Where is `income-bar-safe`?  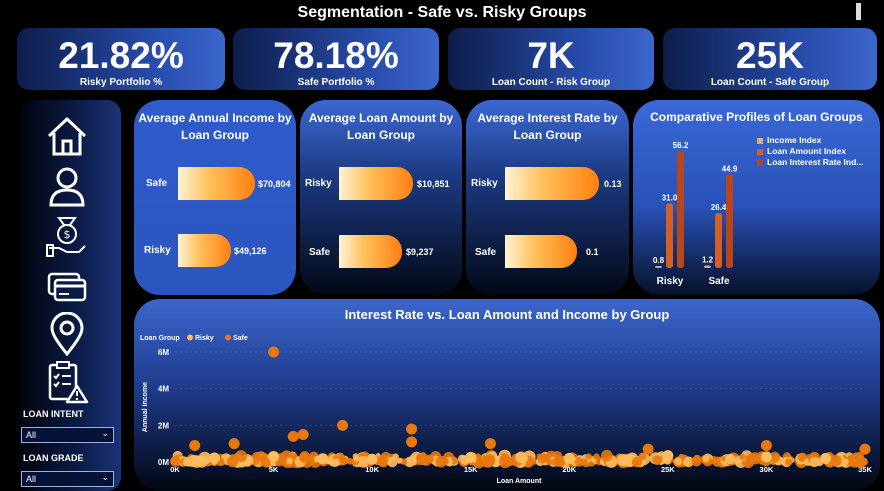
income-bar-safe is located at coordinates (216, 183).